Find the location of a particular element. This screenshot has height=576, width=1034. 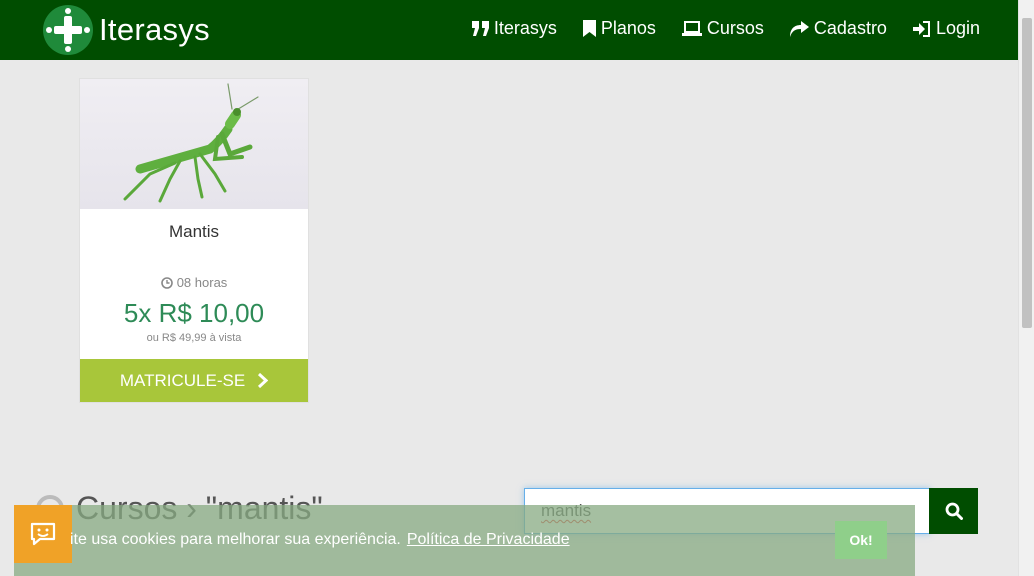

chevron-right-icon is located at coordinates (263, 380).